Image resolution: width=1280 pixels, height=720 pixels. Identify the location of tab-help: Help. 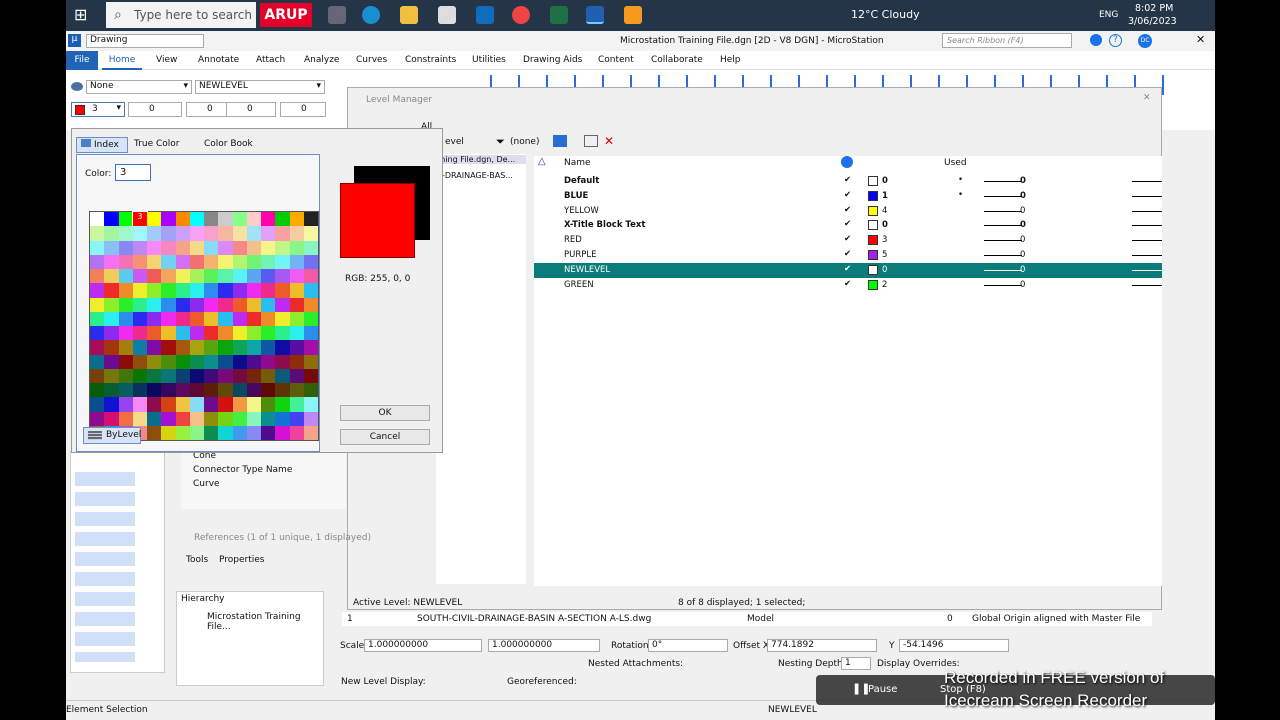
(730, 60).